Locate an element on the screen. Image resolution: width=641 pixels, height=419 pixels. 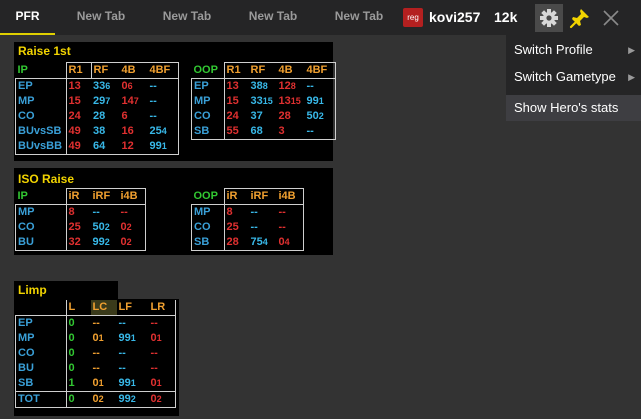
position-label: TOT is located at coordinates (41, 399).